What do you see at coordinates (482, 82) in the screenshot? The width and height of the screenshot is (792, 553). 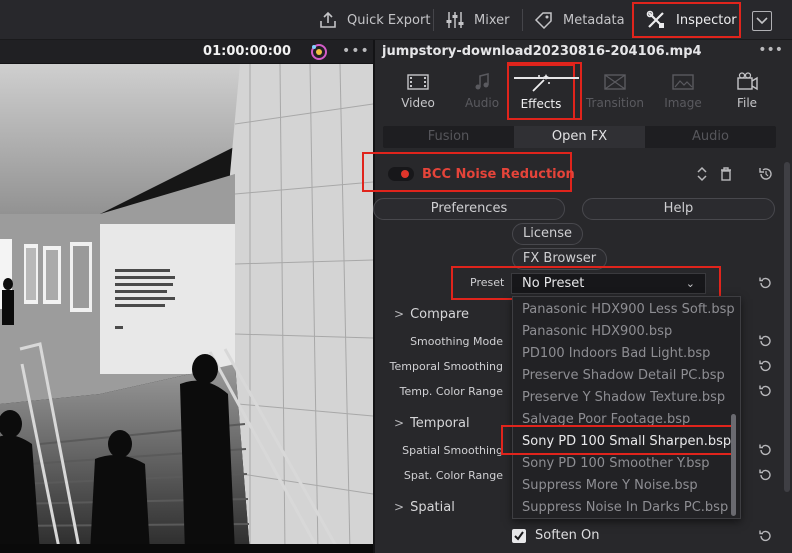 I see `music-note-icon` at bounding box center [482, 82].